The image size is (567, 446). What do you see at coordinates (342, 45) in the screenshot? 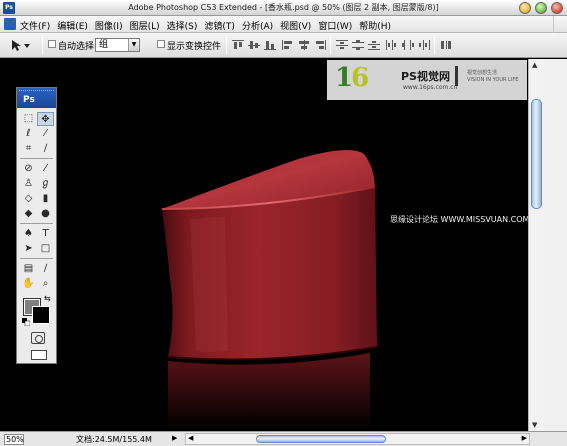
I see `distribute-top-icon` at bounding box center [342, 45].